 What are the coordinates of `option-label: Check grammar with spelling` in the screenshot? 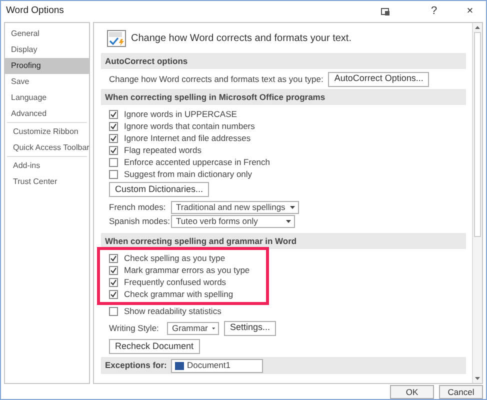 It's located at (179, 294).